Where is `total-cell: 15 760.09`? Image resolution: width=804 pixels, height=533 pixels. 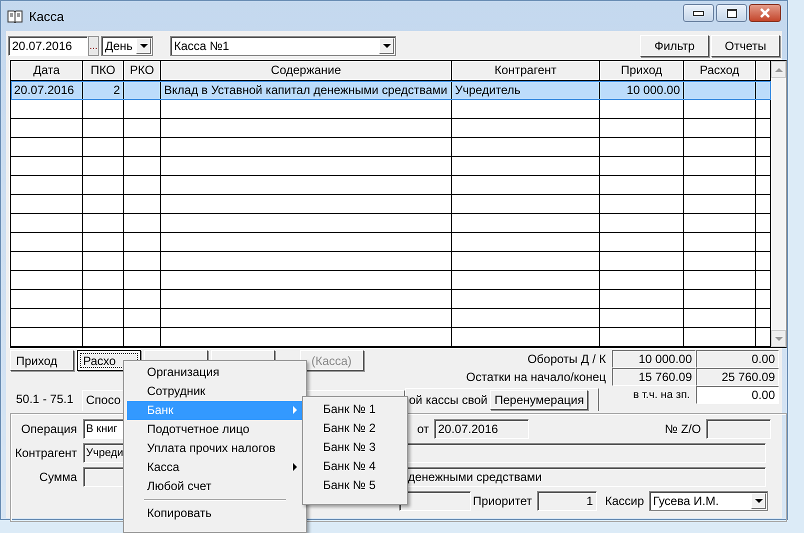
total-cell: 15 760.09 is located at coordinates (654, 377).